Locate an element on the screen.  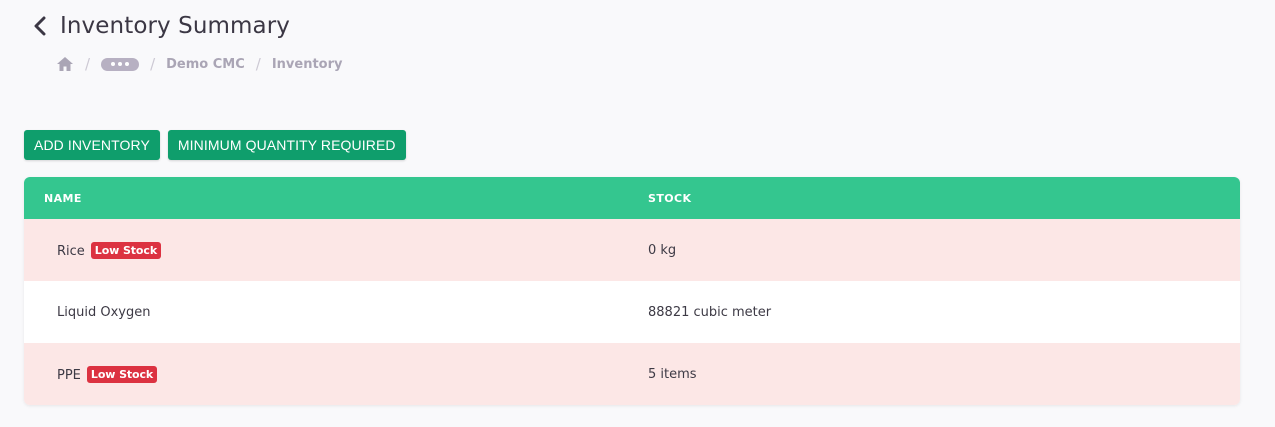
column-header-stock: STOCK is located at coordinates (934, 198).